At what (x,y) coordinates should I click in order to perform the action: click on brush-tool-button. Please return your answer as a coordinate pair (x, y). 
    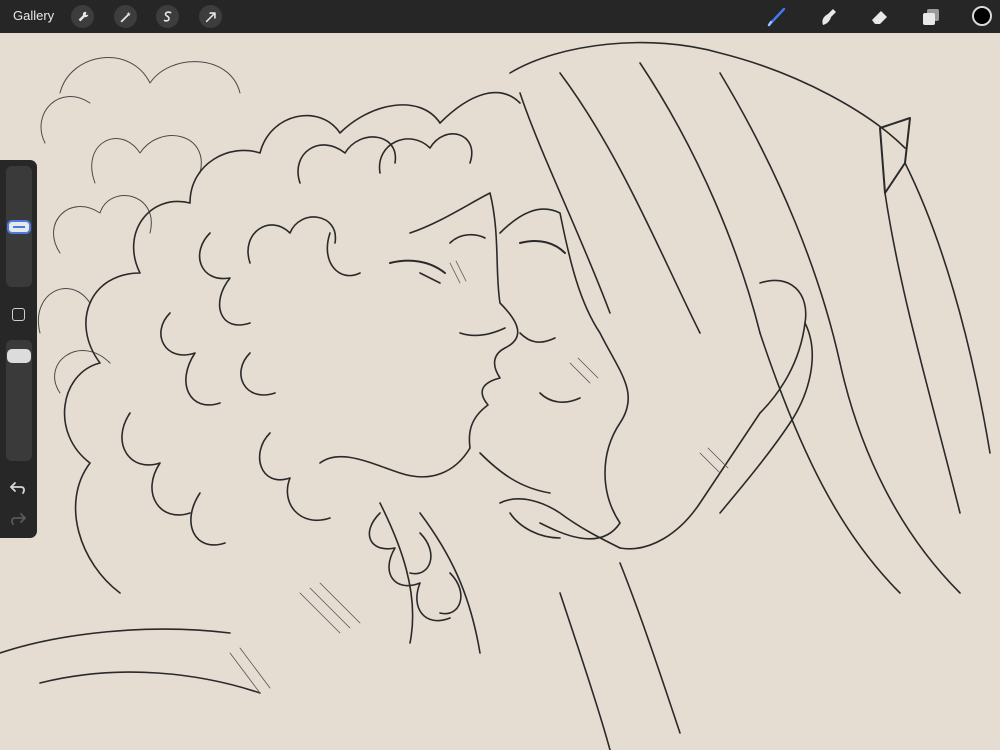
    Looking at the image, I should click on (777, 17).